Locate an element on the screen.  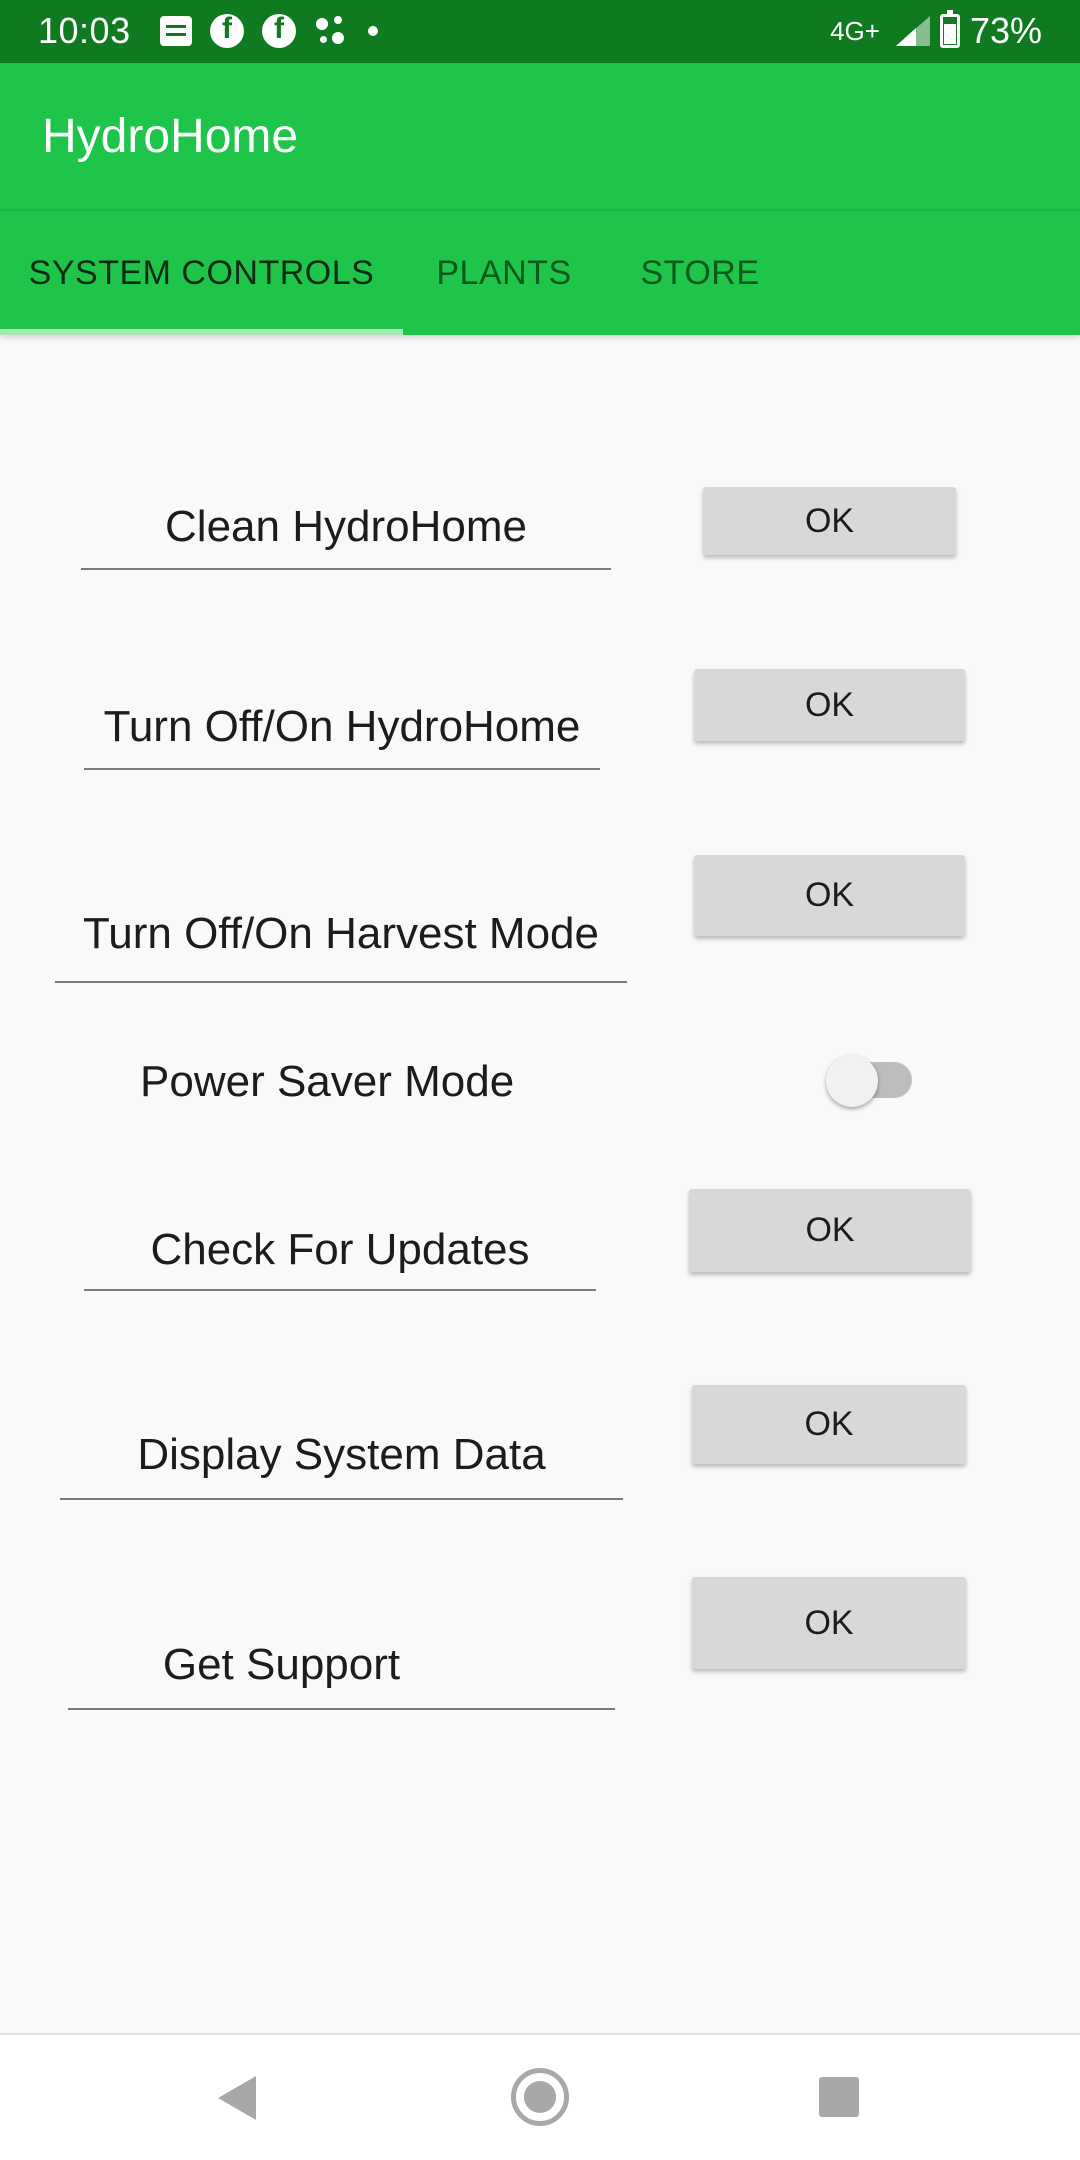
notification-dot-icon is located at coordinates (373, 31).